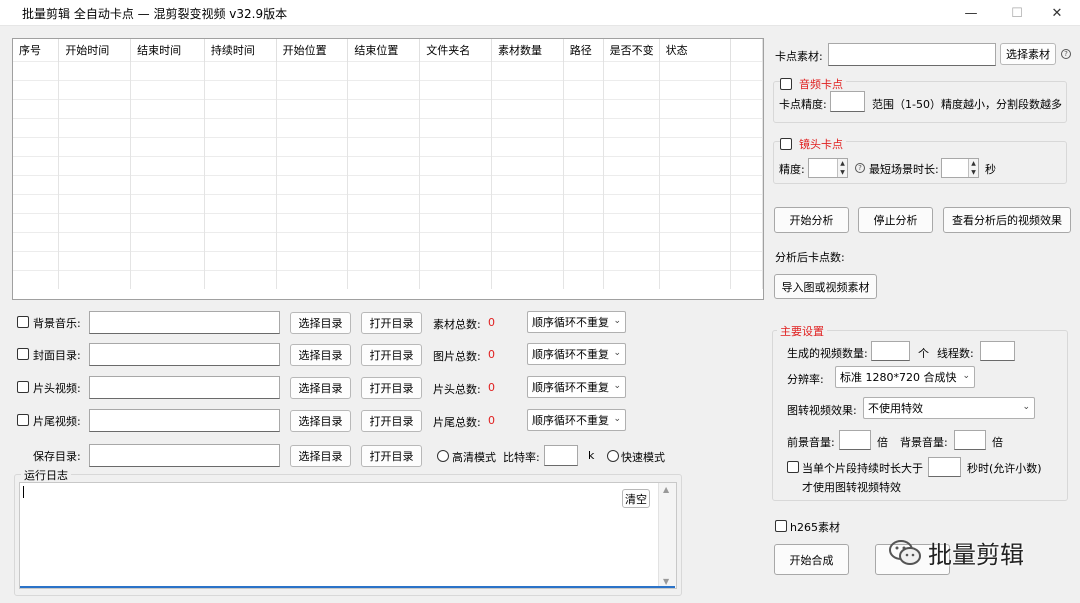  What do you see at coordinates (847, 101) in the screenshot?
I see `precision-input` at bounding box center [847, 101].